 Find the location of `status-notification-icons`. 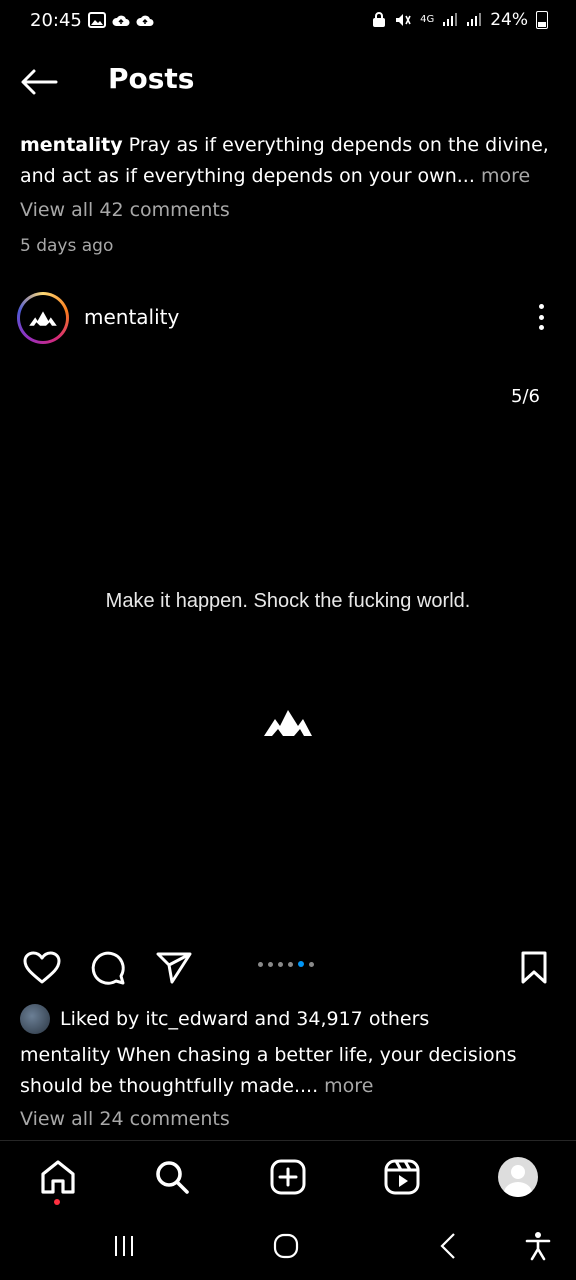

status-notification-icons is located at coordinates (121, 20).